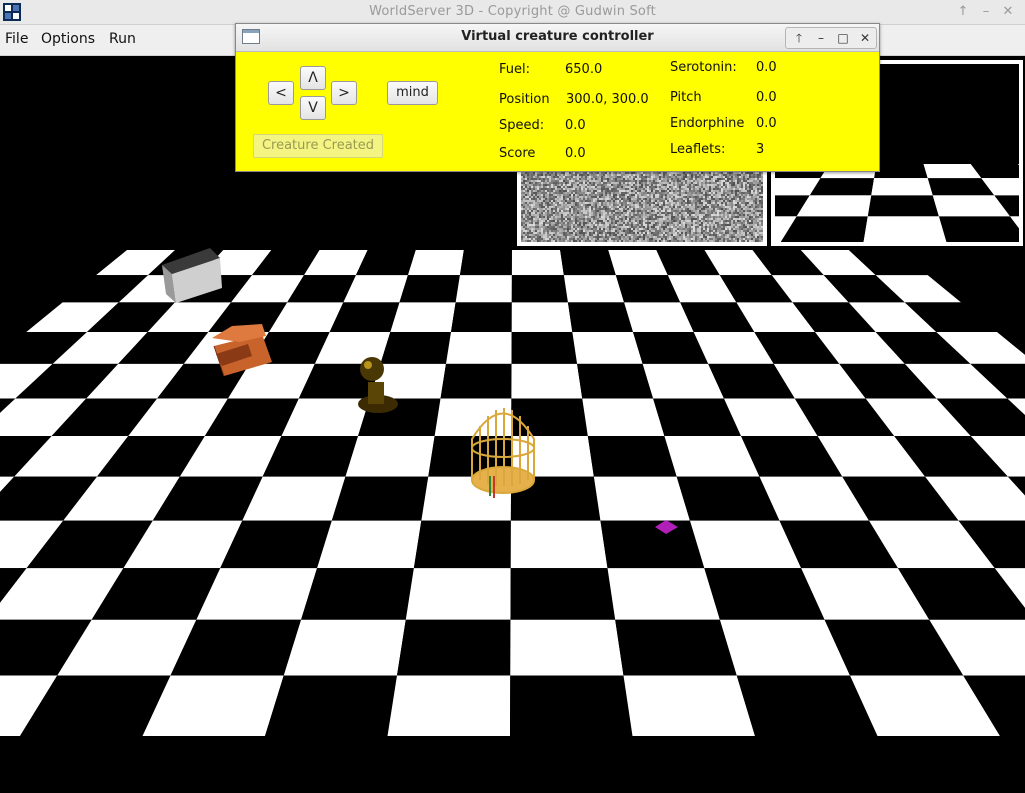 The height and width of the screenshot is (793, 1025). What do you see at coordinates (122, 39) in the screenshot?
I see `menu-run: Run` at bounding box center [122, 39].